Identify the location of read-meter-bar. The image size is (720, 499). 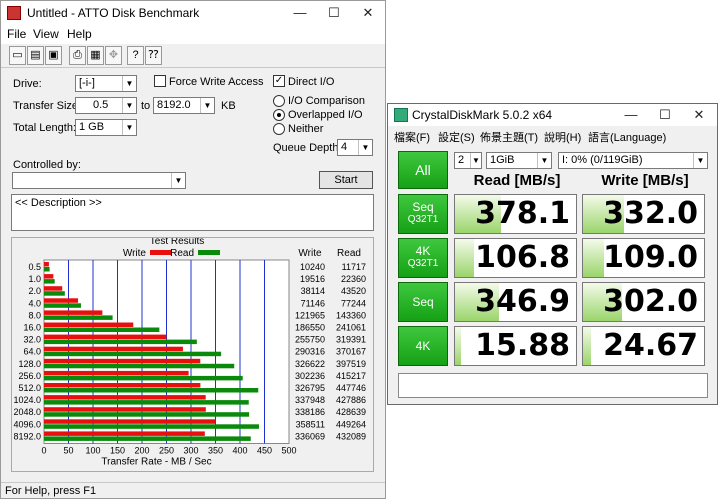
(458, 346).